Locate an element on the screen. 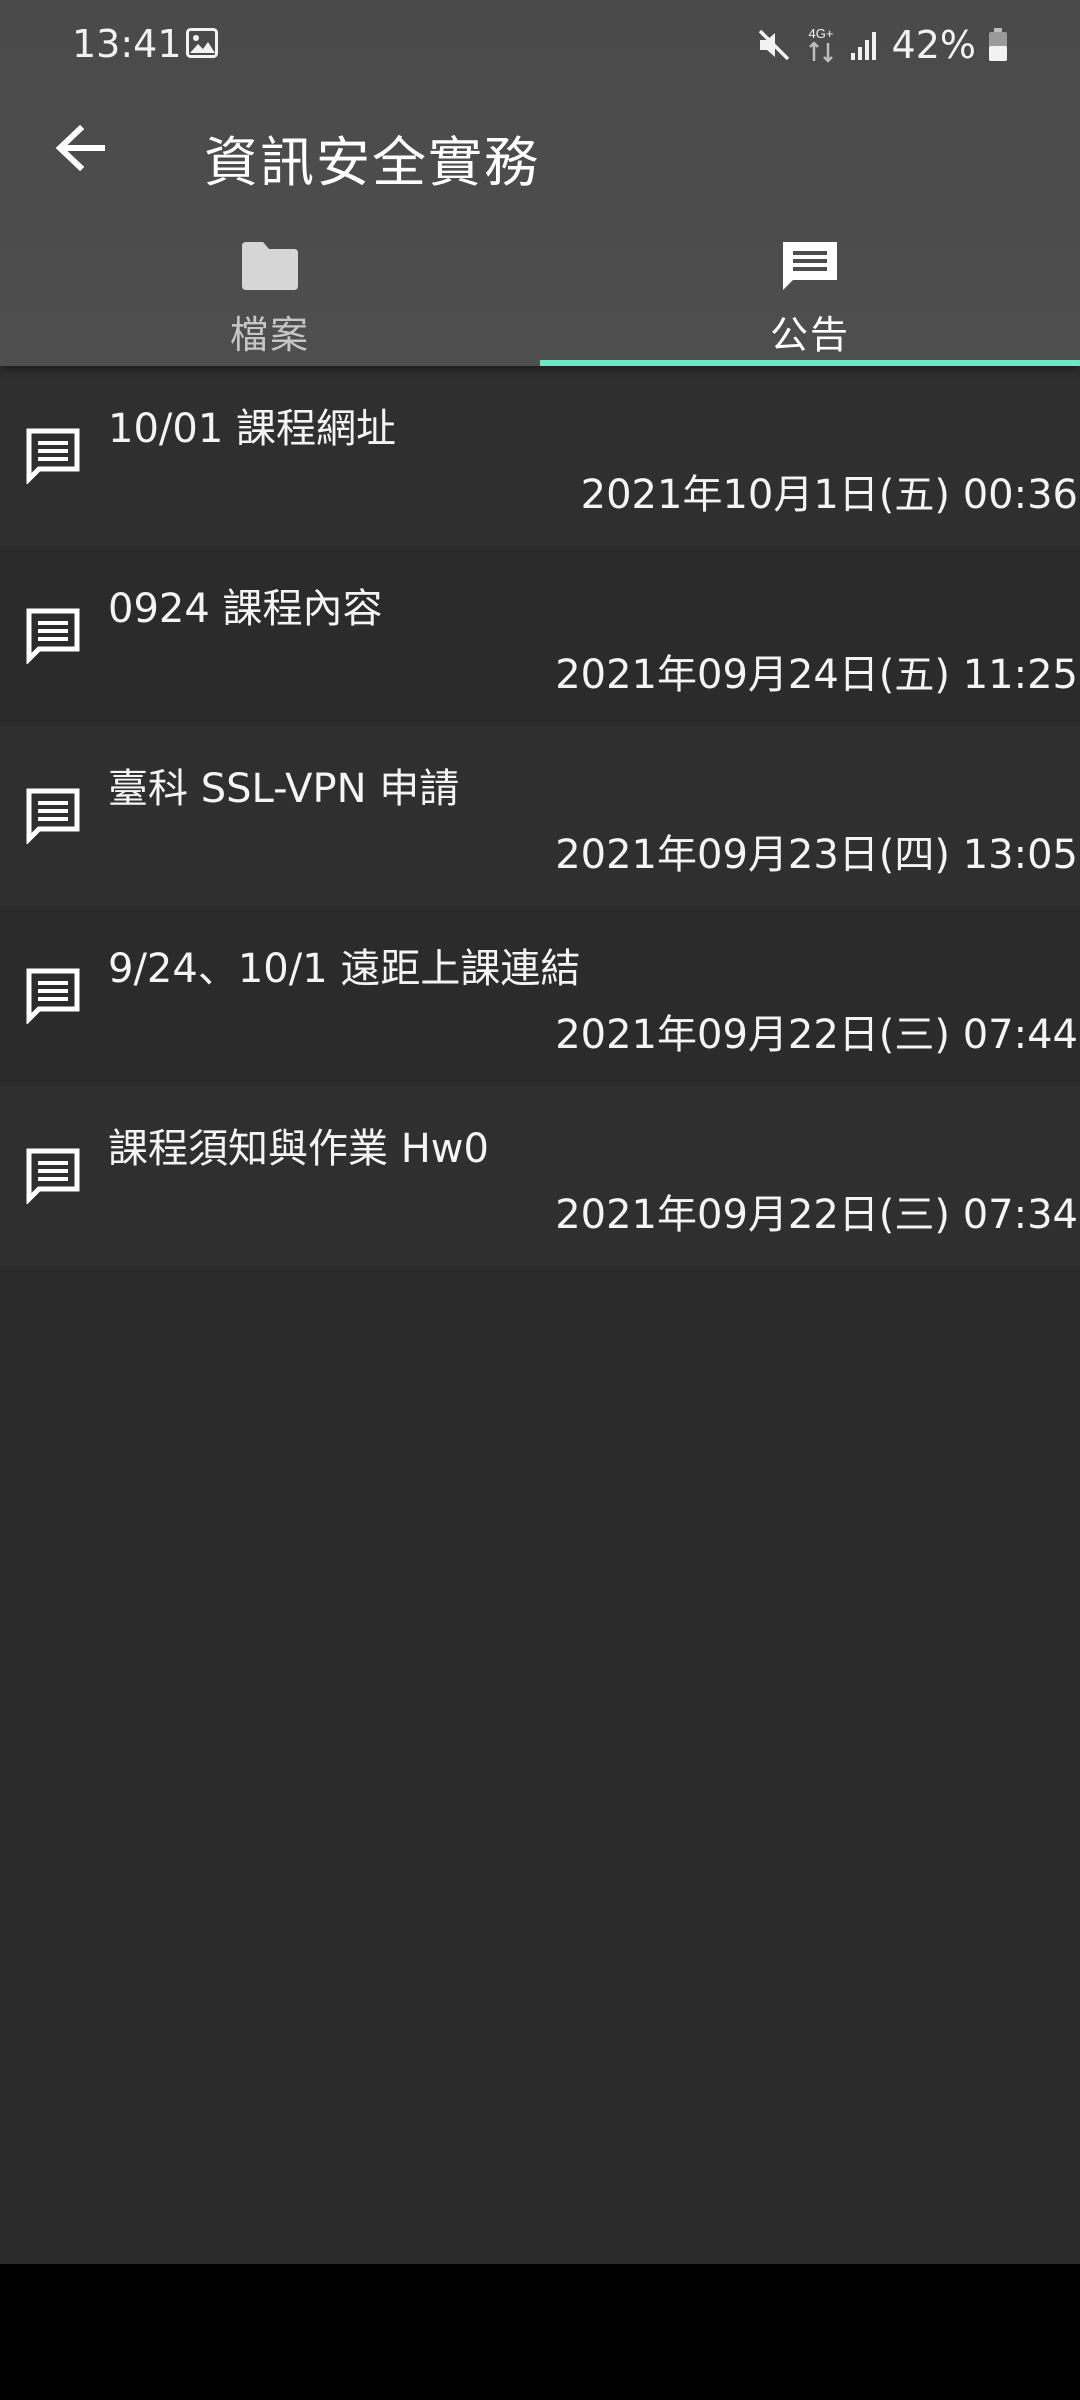 The height and width of the screenshot is (2400, 1080). list-item: 0924 課程內容 2021年09月24日(五) 11:25 is located at coordinates (540, 636).